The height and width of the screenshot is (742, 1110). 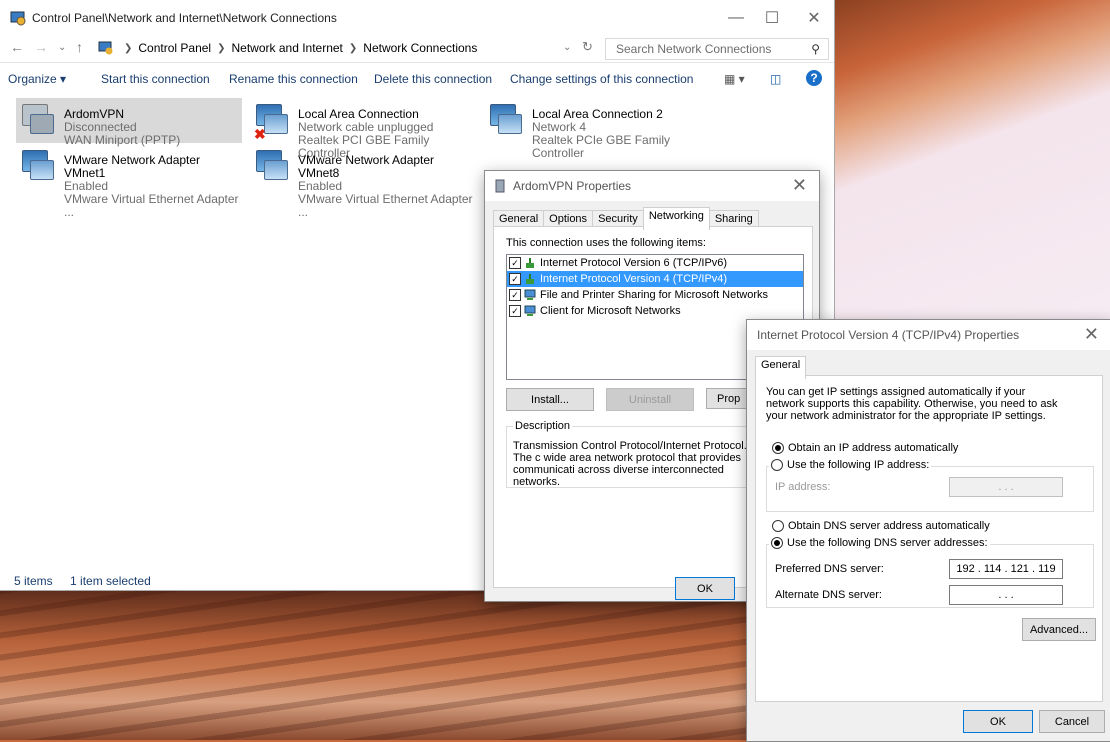 What do you see at coordinates (1006, 569) in the screenshot?
I see `preferred-dns-field: 192 . 114 . 121 . 119` at bounding box center [1006, 569].